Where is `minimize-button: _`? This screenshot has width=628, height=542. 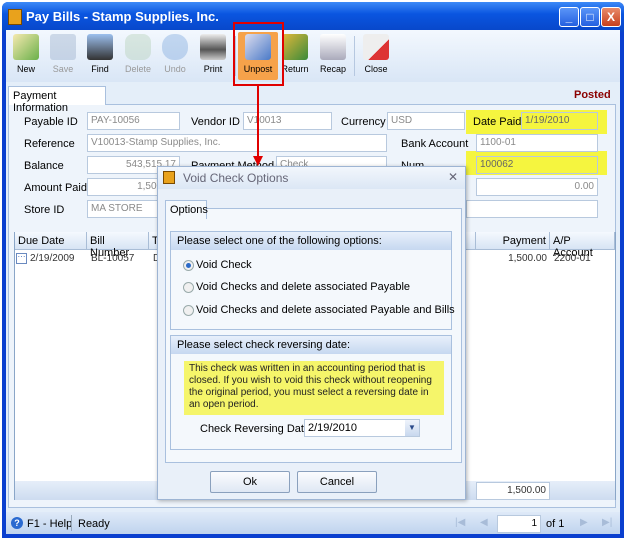 minimize-button: _ is located at coordinates (569, 17).